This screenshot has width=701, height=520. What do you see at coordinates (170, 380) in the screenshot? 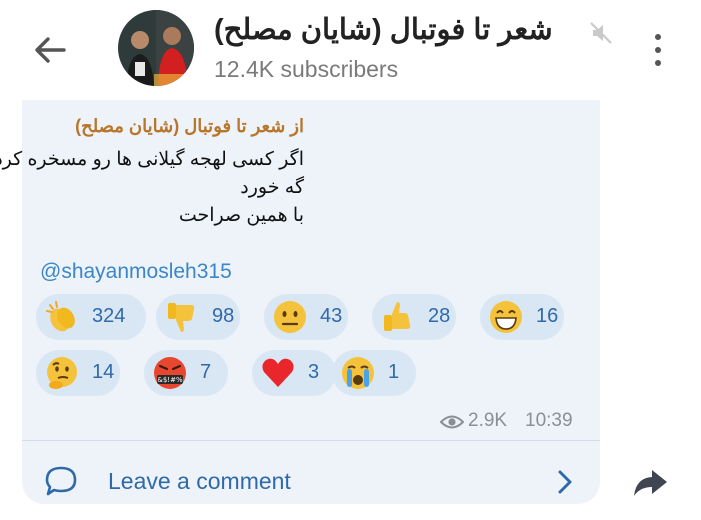
I see `cursing-symbols: &$!#%` at bounding box center [170, 380].